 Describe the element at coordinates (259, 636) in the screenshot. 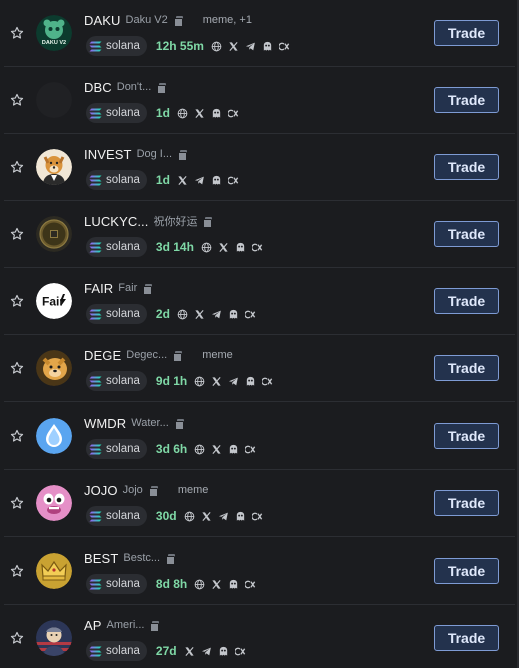

I see `token-row: AP Ameri... solana 27d Trade` at that location.